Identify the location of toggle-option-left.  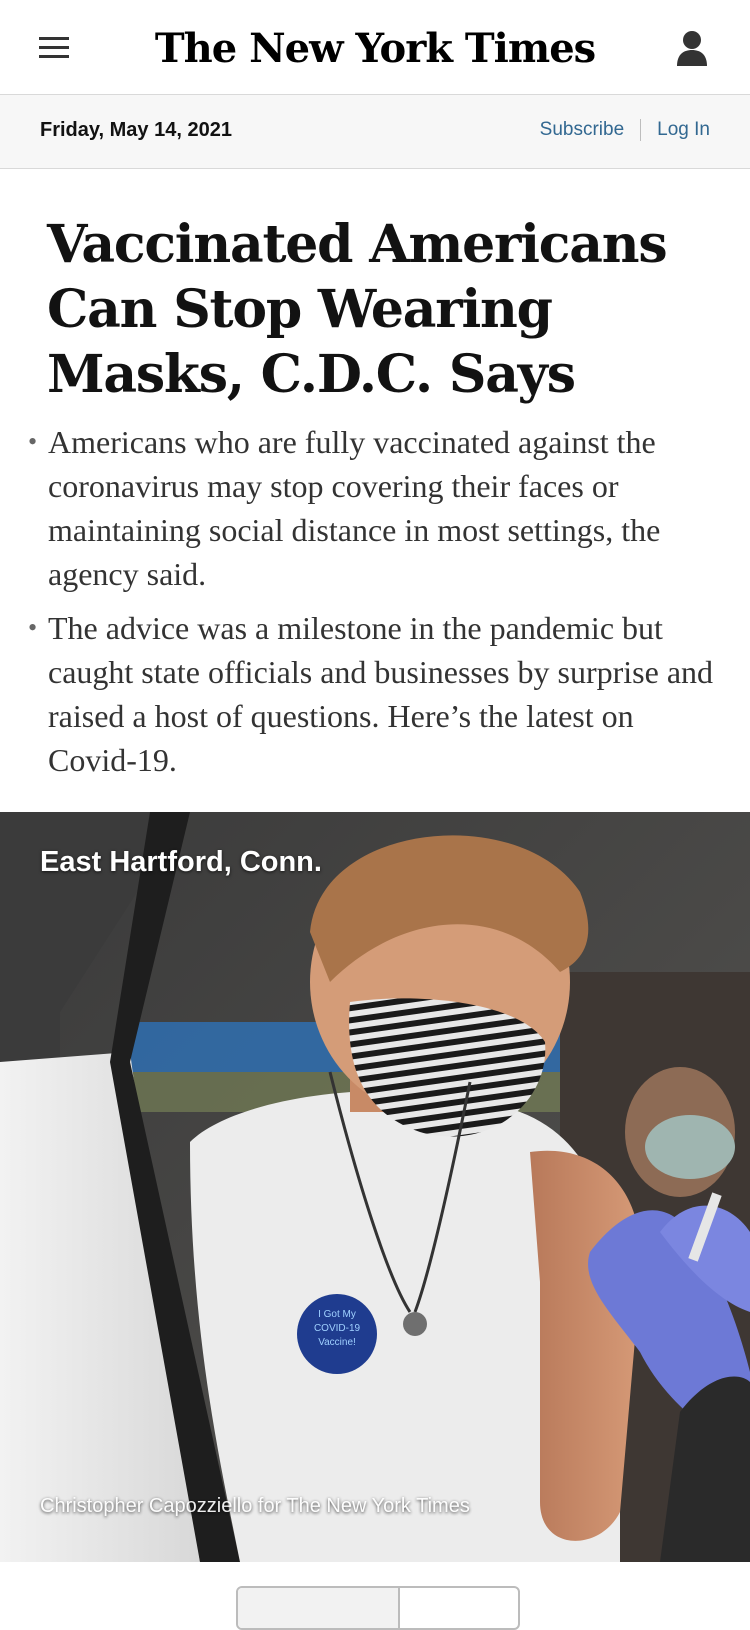
(319, 1608).